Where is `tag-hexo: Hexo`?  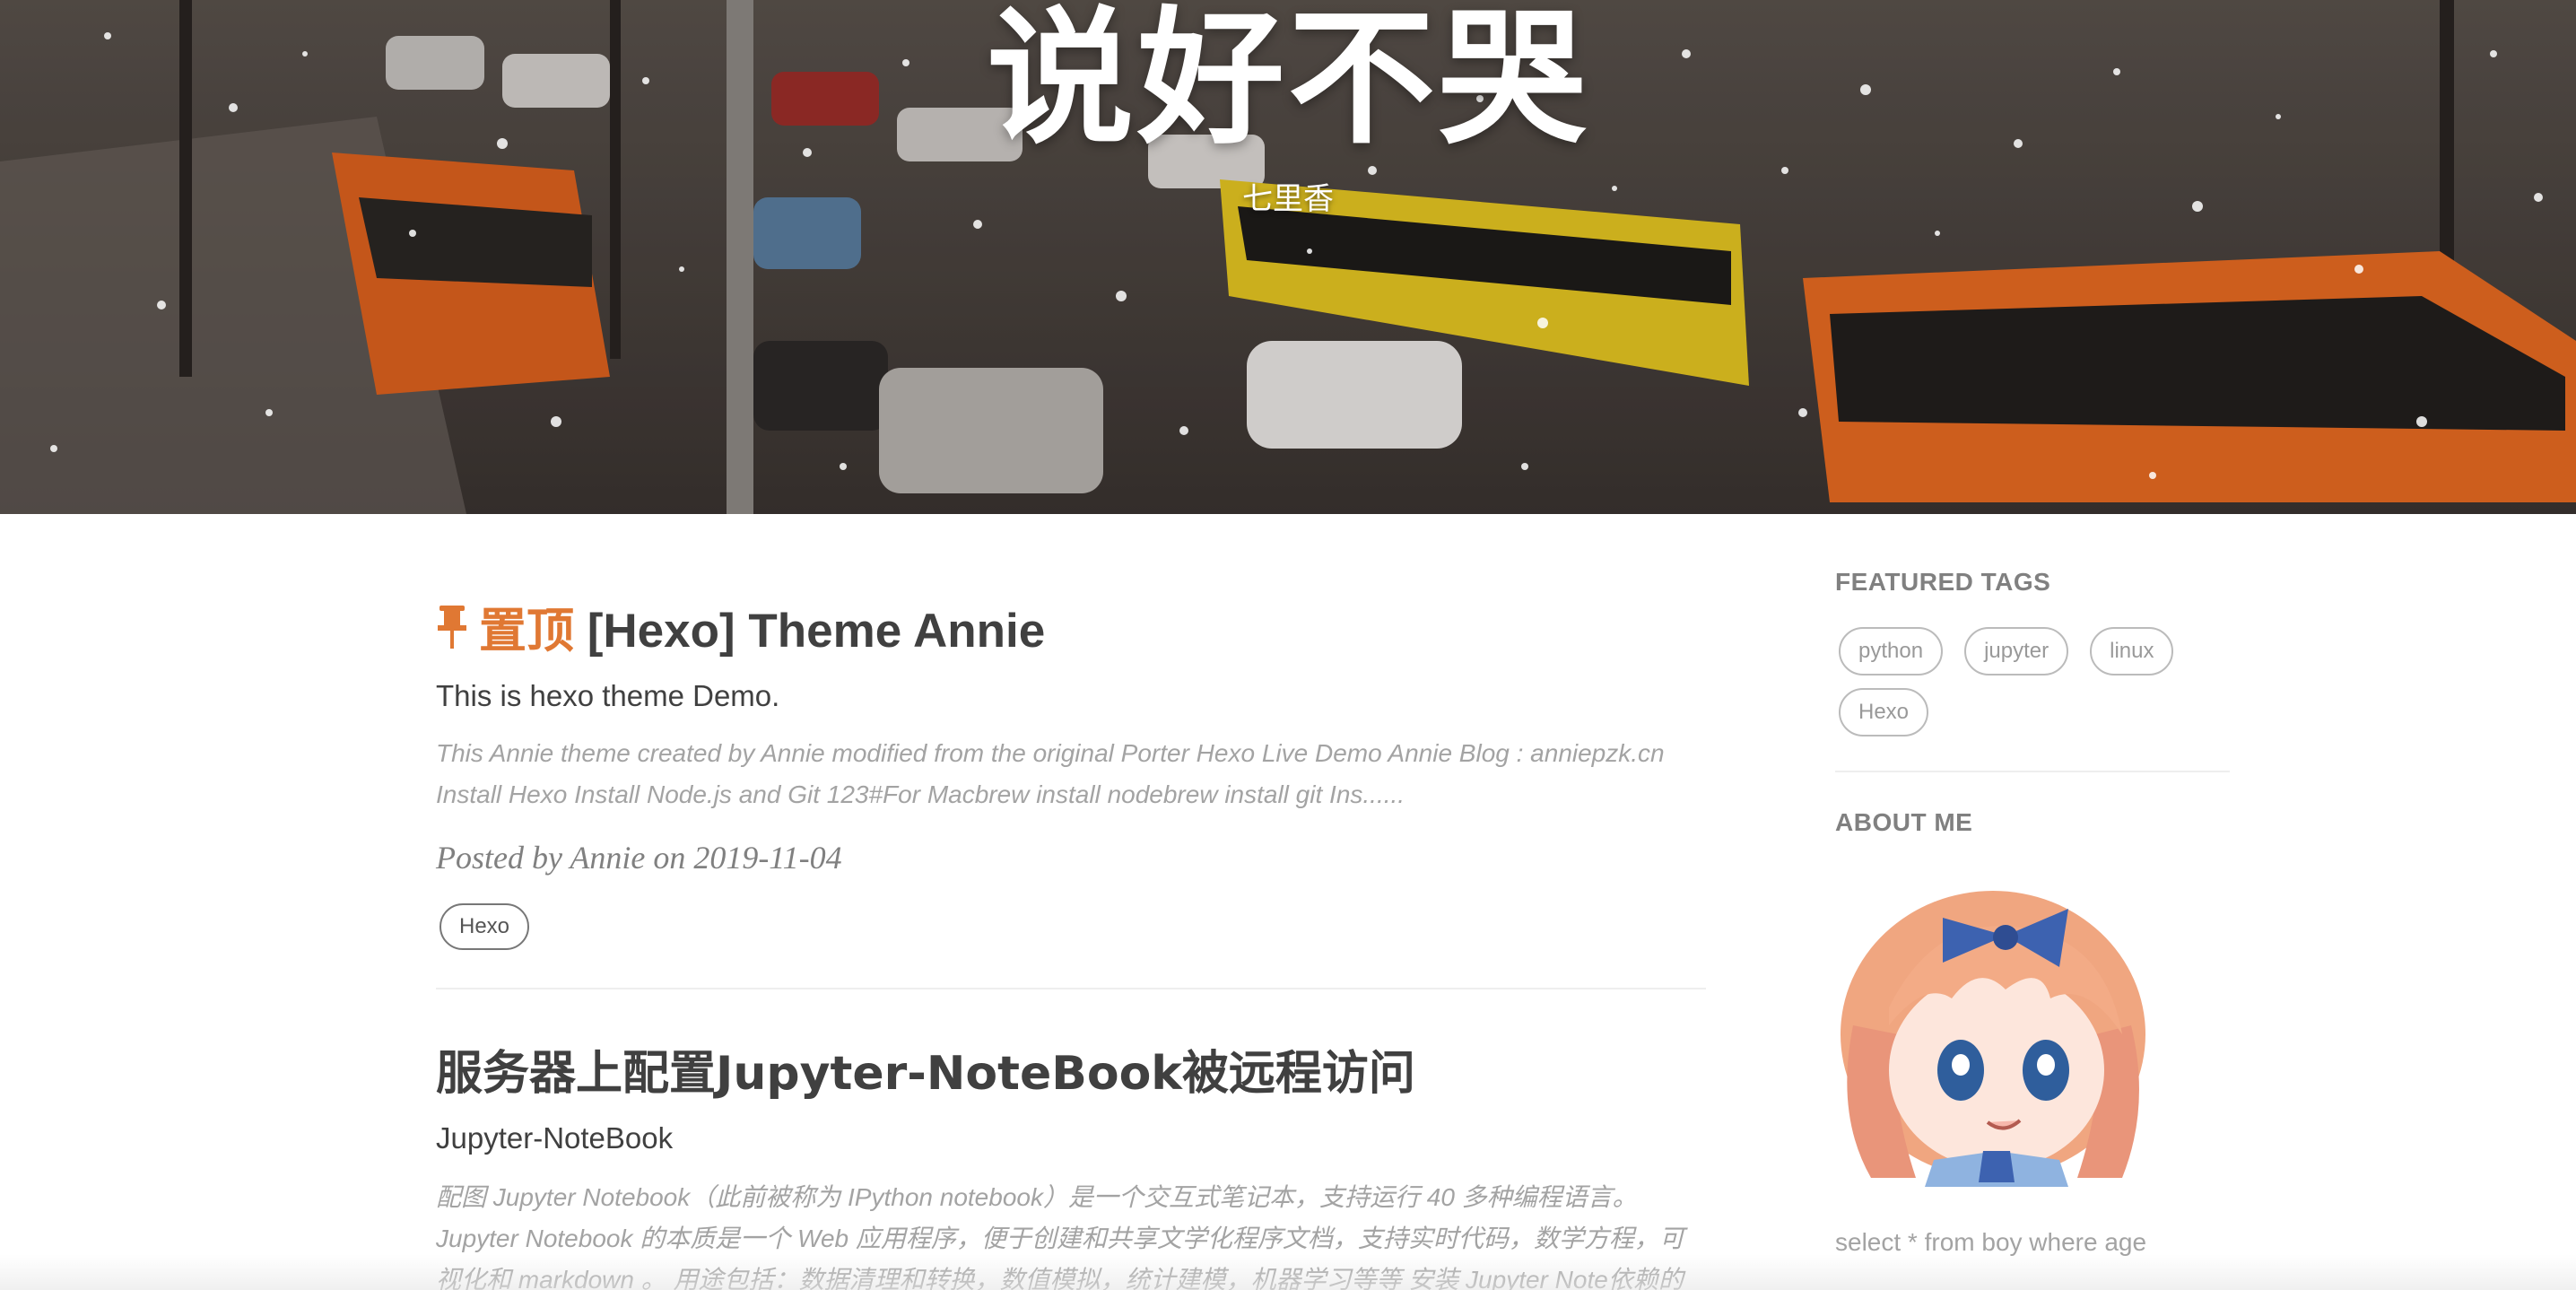 tag-hexo: Hexo is located at coordinates (1884, 712).